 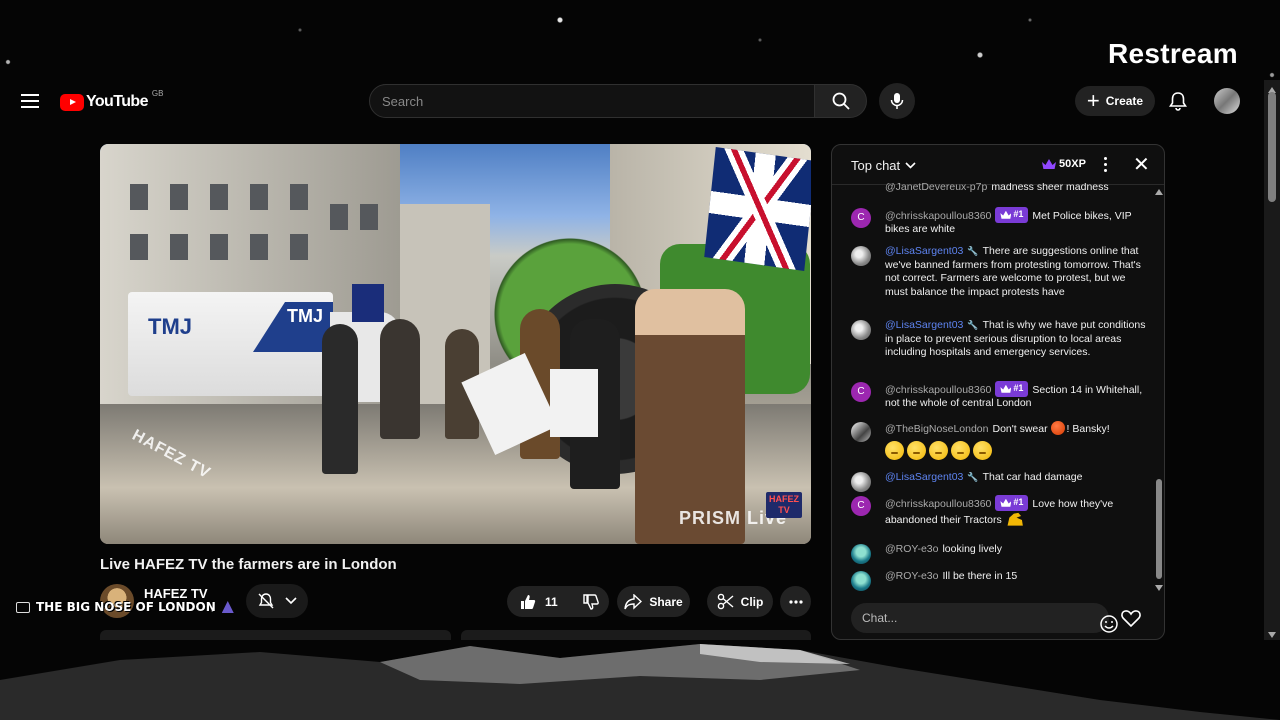 I want to click on chevron-down-icon, so click(x=291, y=601).